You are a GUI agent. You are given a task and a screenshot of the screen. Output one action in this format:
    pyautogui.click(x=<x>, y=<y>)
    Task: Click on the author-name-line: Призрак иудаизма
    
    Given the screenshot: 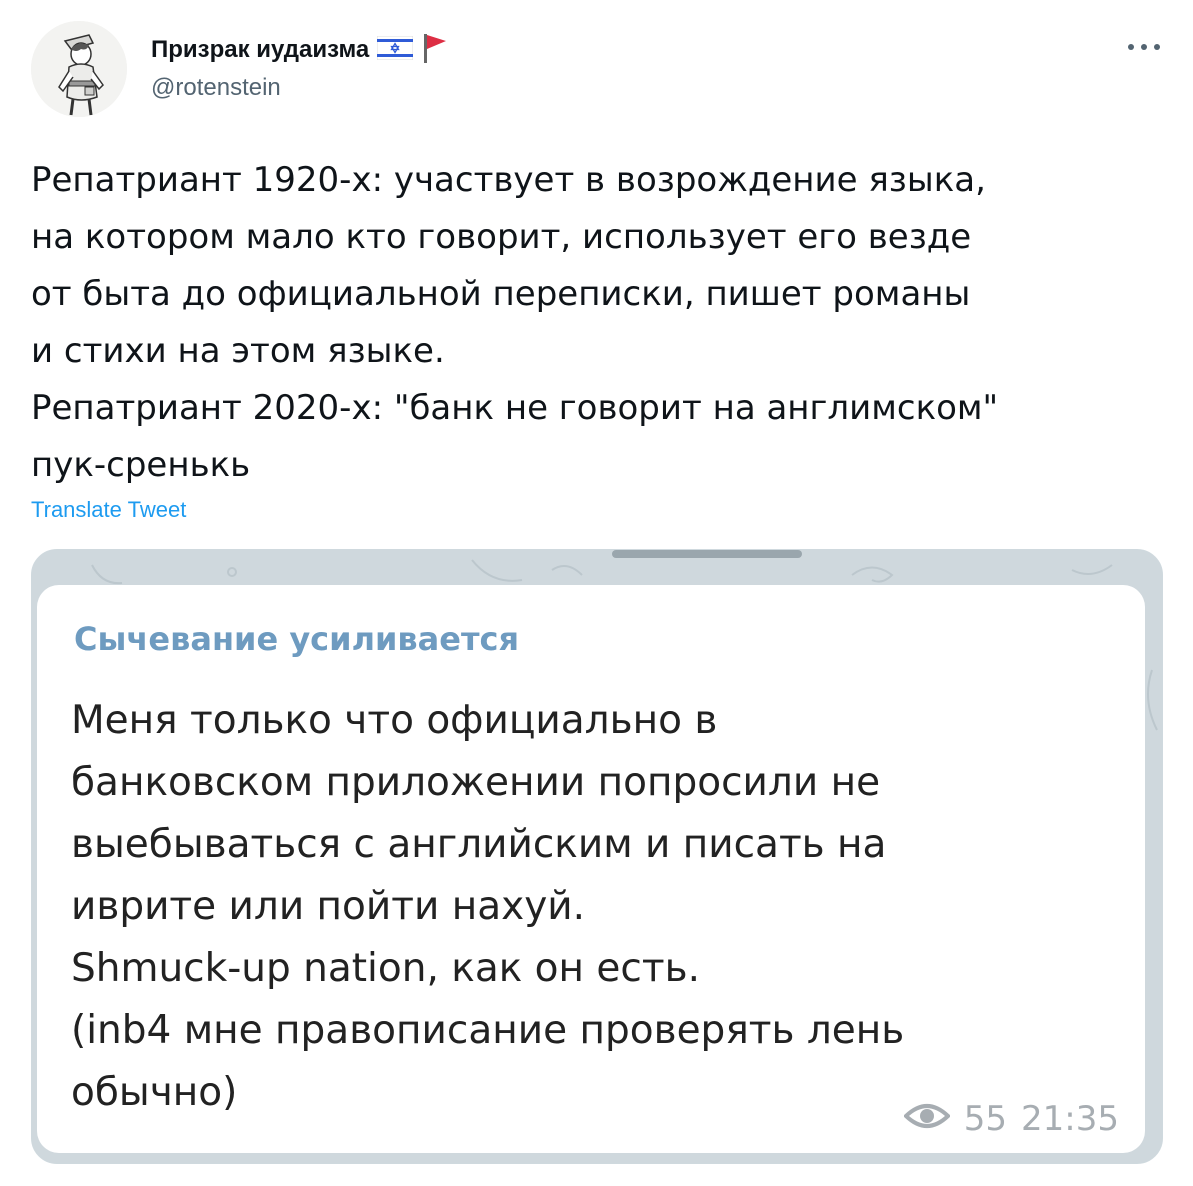 What is the action you would take?
    pyautogui.click(x=300, y=50)
    